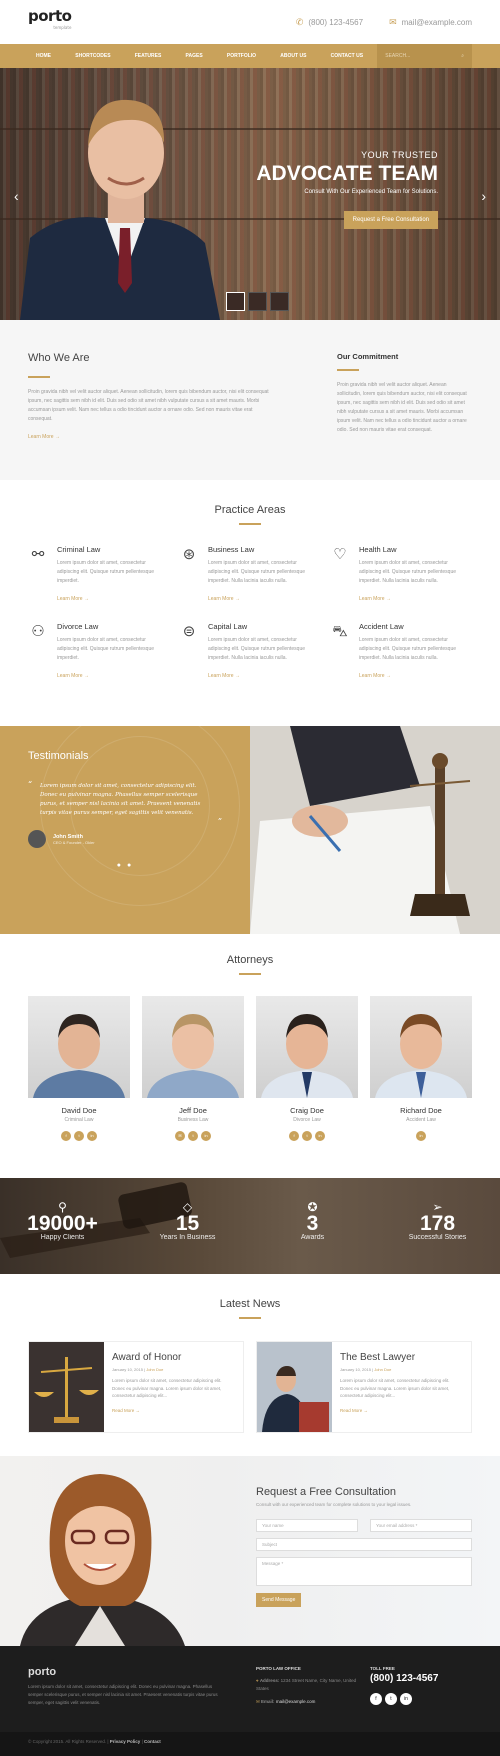  What do you see at coordinates (79, 1068) in the screenshot?
I see `attorney-card: David Doe Criminal Law f t in` at bounding box center [79, 1068].